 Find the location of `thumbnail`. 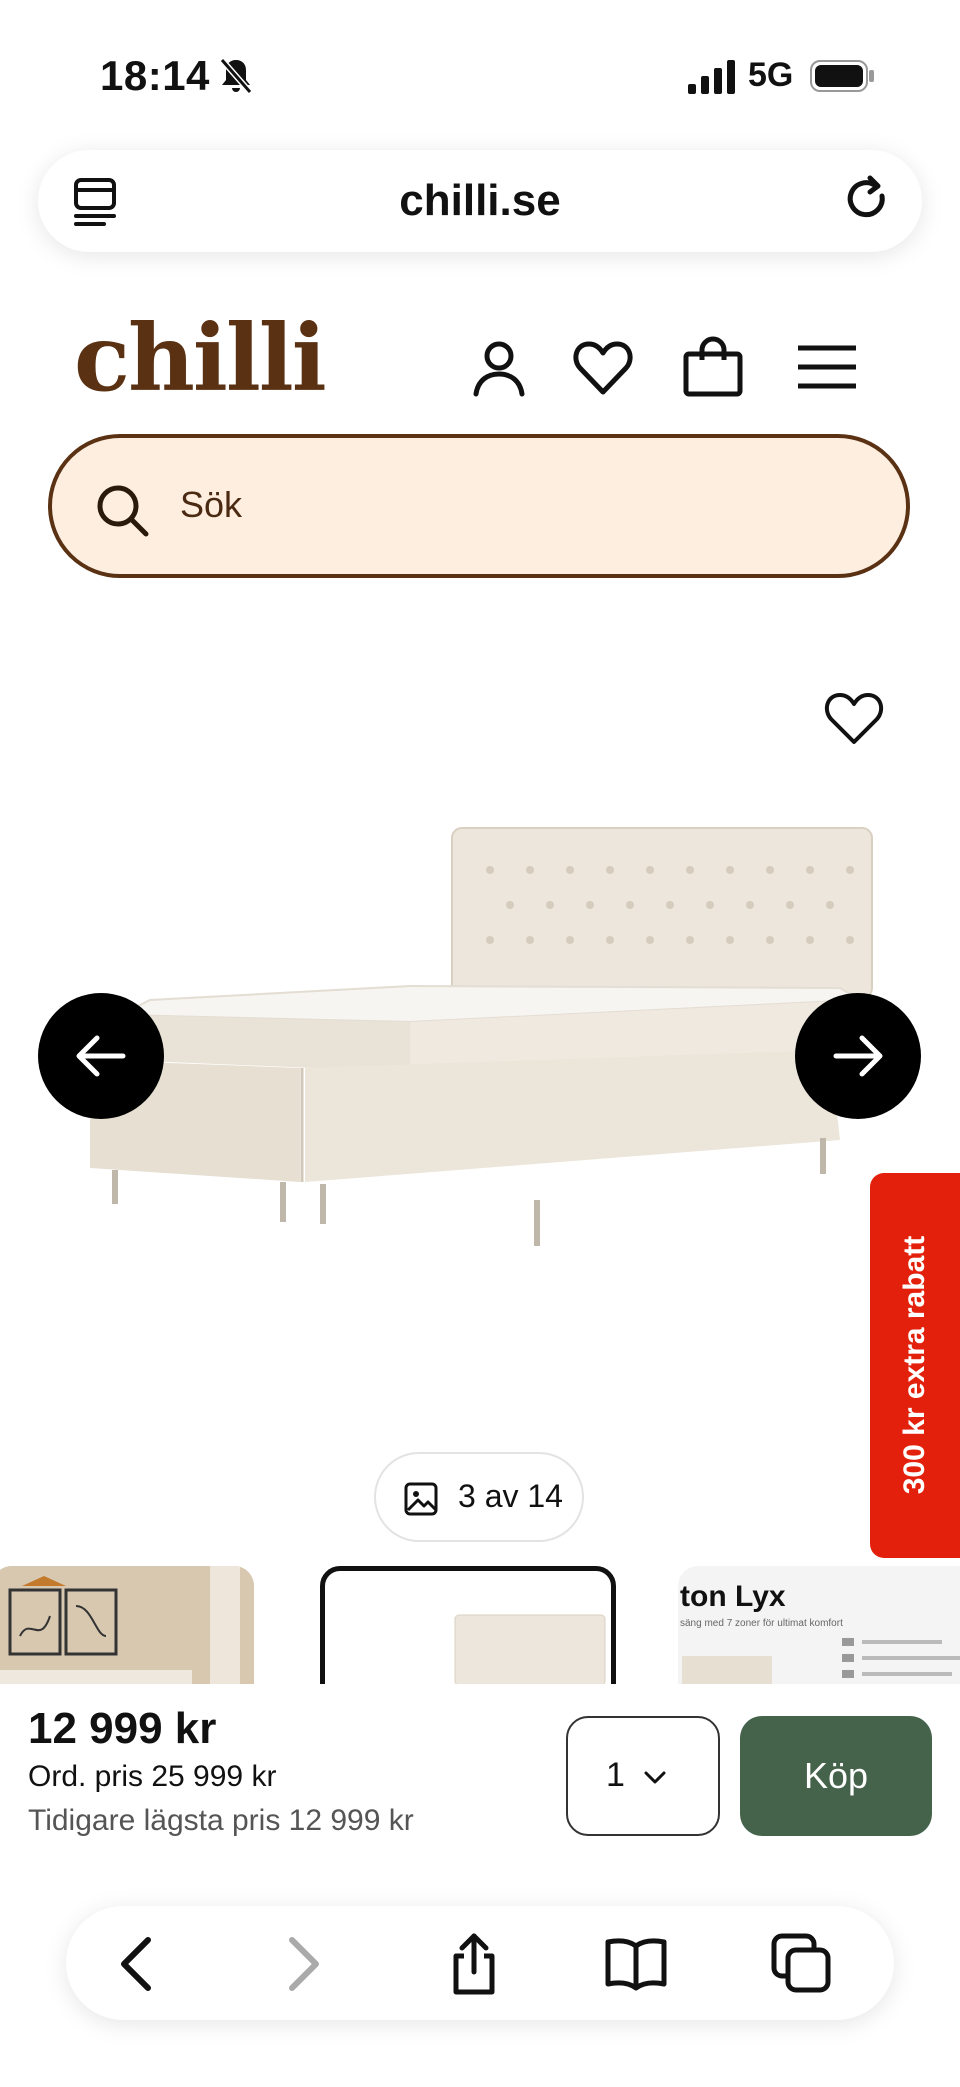

thumbnail is located at coordinates (127, 1625).